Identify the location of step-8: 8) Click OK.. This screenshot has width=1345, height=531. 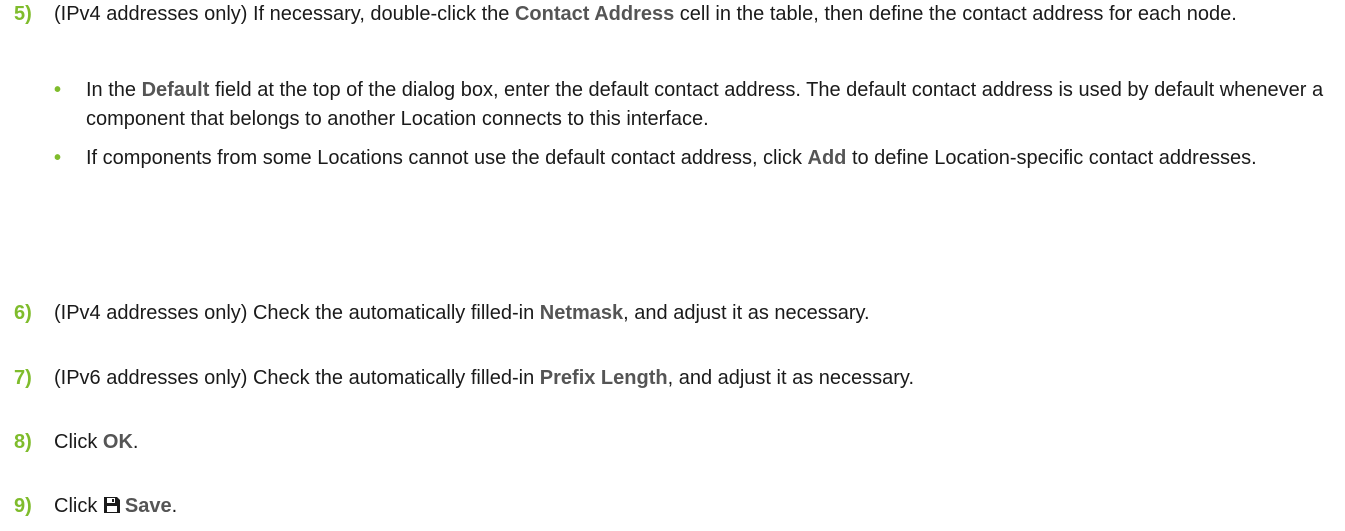
(674, 442).